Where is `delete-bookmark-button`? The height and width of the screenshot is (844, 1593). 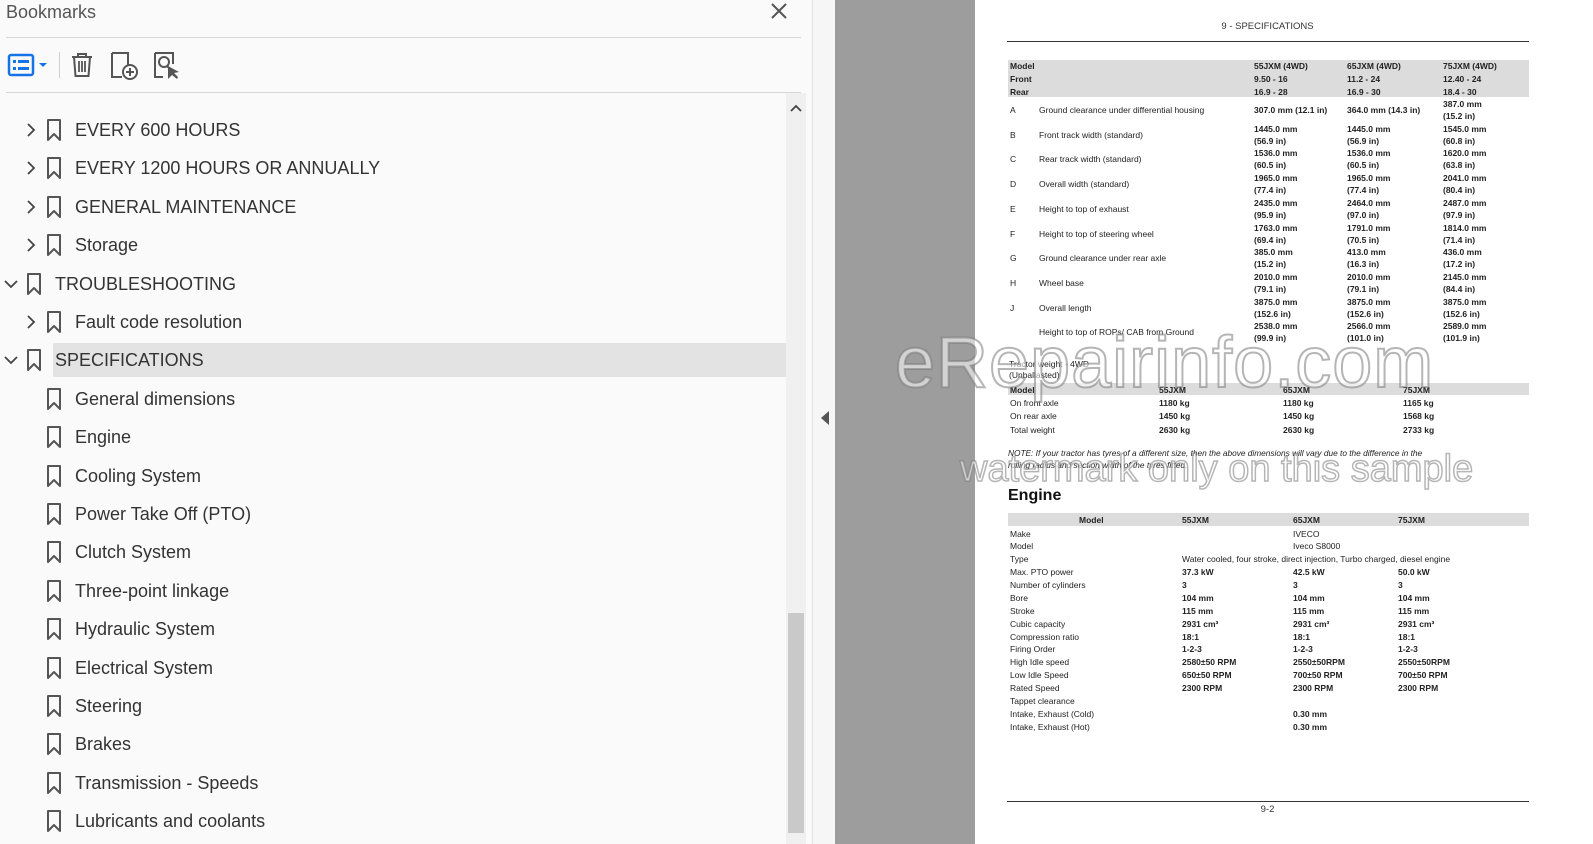
delete-bookmark-button is located at coordinates (82, 65).